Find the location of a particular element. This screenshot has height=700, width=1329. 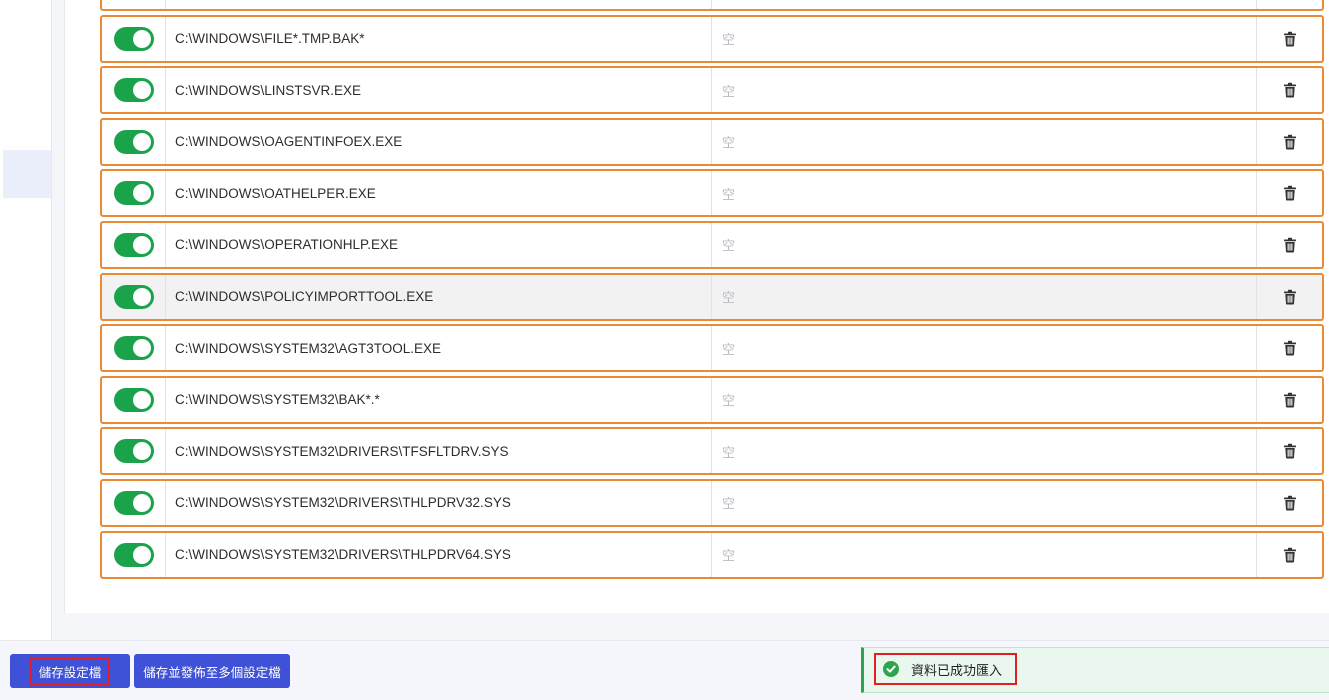

table-row: C:\WINDOWS\LINSTSVR.EXE 空 is located at coordinates (712, 90).